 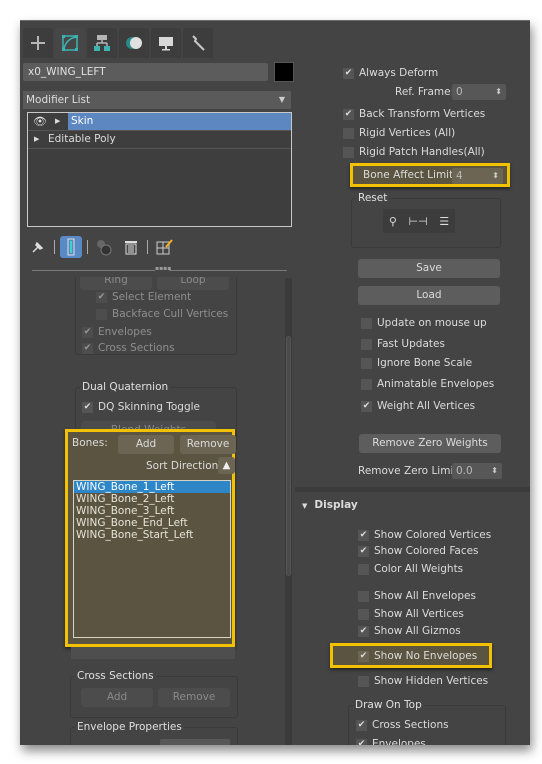 I want to click on remove-zero-limit-label: Remove Zero Limit:, so click(x=410, y=471).